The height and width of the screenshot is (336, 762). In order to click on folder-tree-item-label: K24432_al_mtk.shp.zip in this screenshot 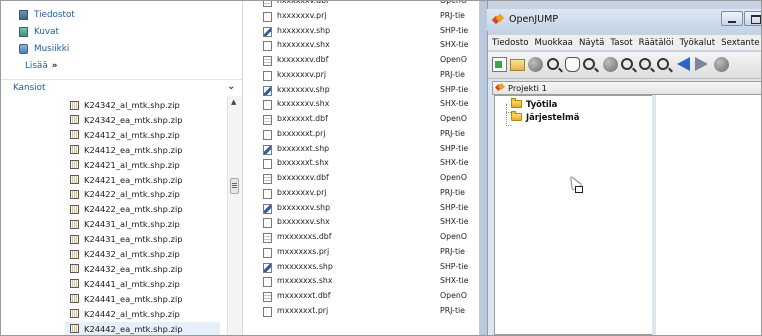, I will do `click(132, 254)`.